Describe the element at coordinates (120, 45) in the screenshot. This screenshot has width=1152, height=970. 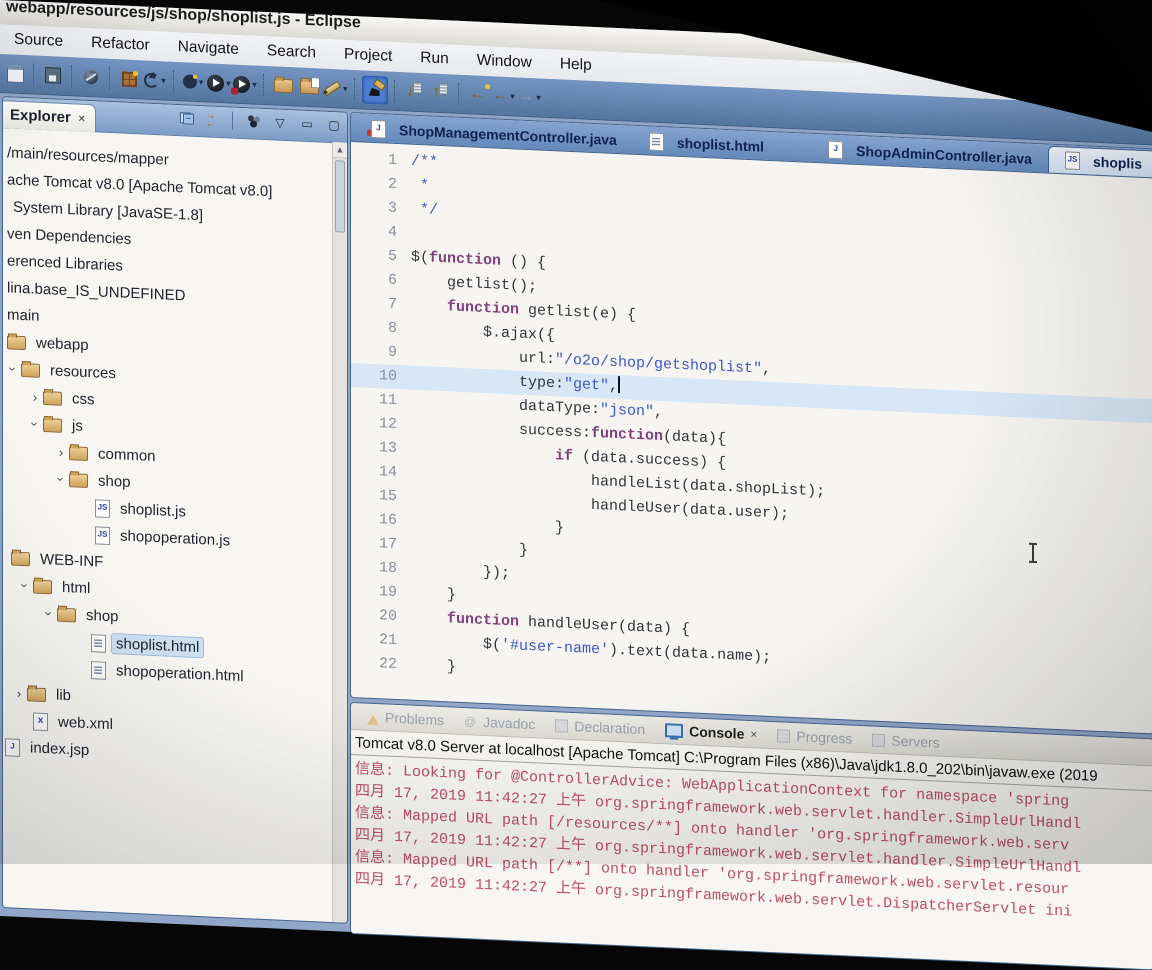
I see `menu-item-refactor: Refactor` at that location.